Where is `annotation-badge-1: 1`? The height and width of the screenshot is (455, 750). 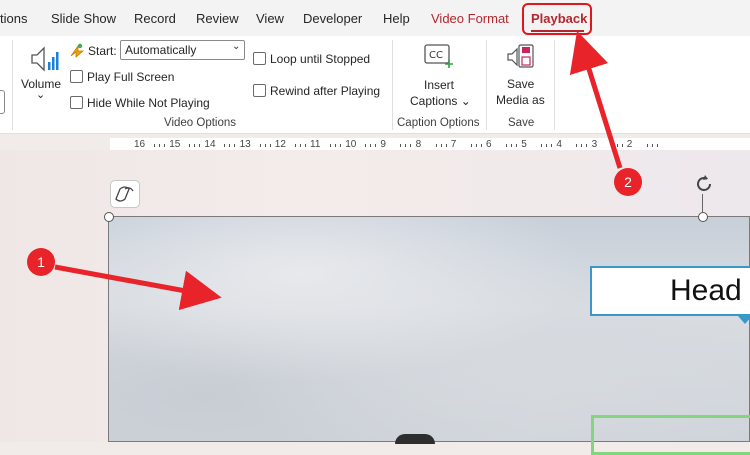 annotation-badge-1: 1 is located at coordinates (41, 262).